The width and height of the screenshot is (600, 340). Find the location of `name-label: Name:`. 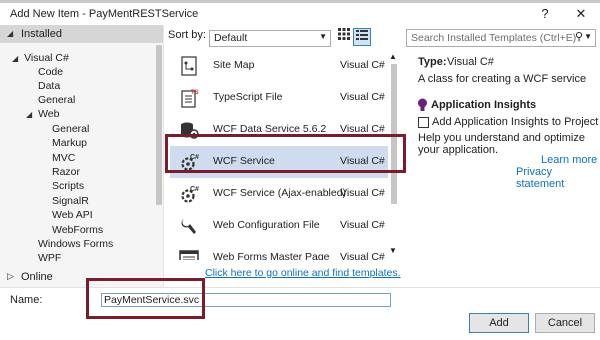

name-label: Name: is located at coordinates (26, 300).